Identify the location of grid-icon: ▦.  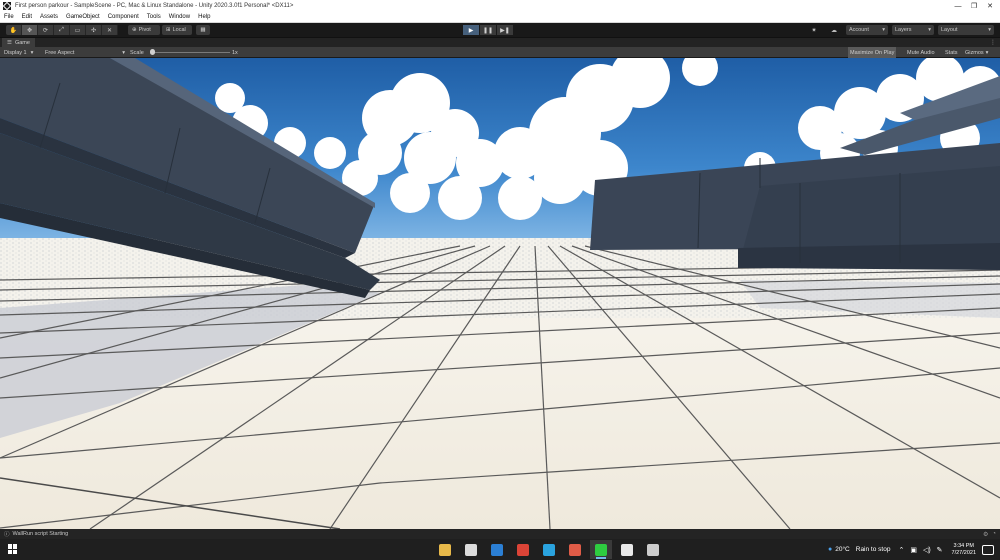
(203, 30).